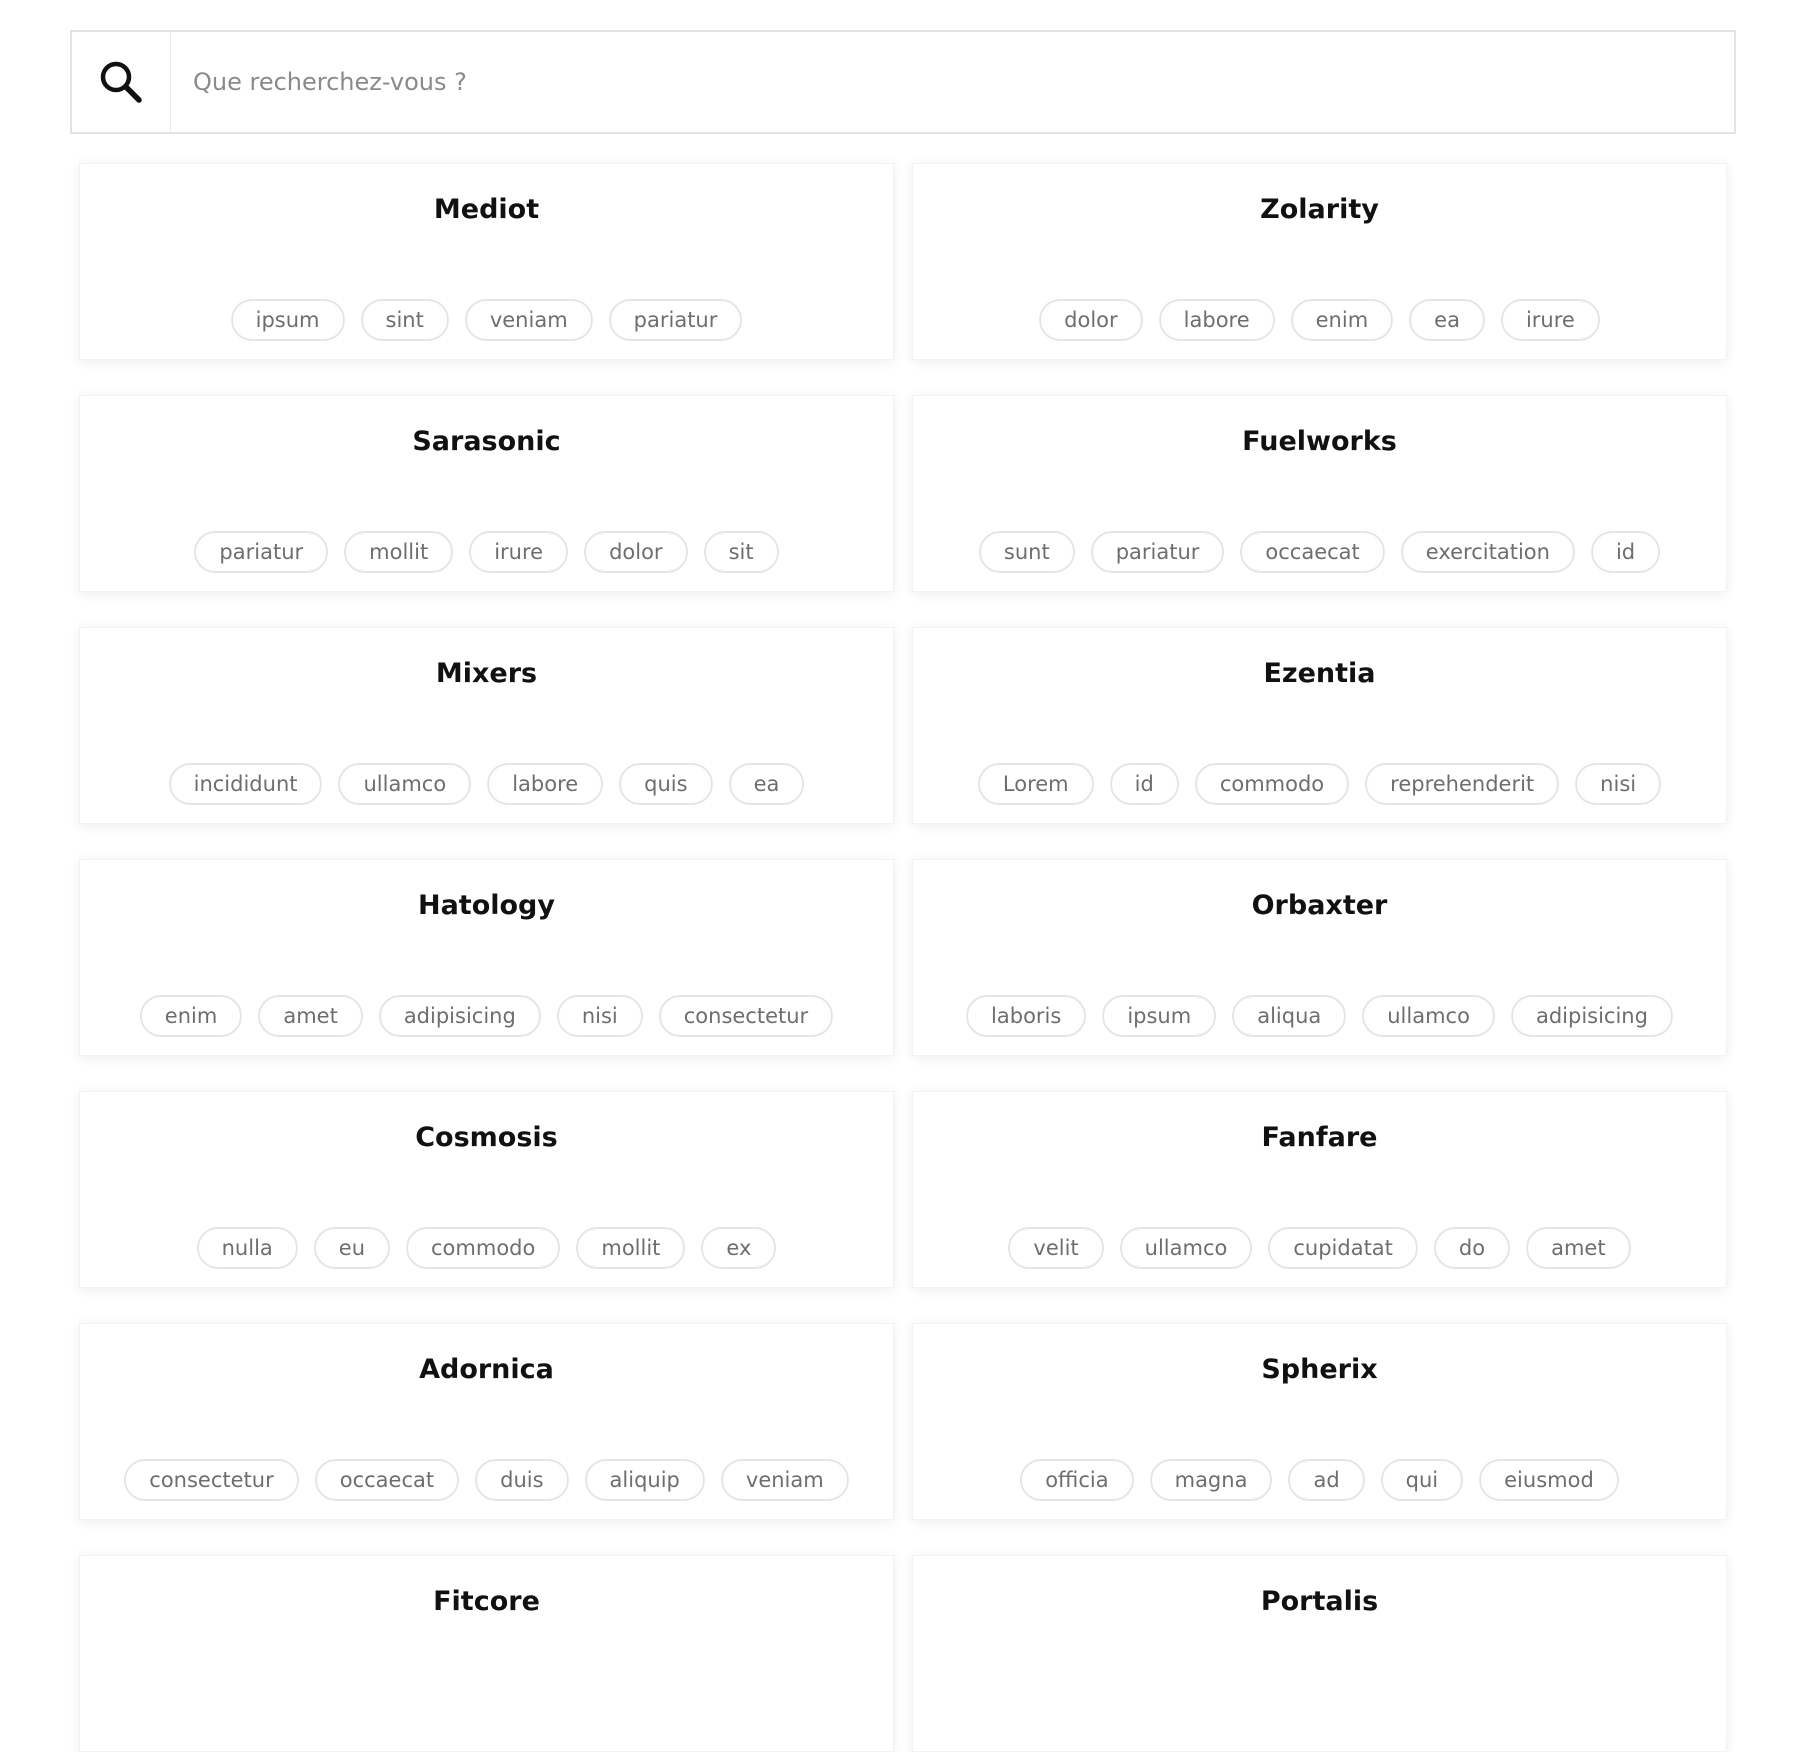  Describe the element at coordinates (1319, 1369) in the screenshot. I see `card-title: Spherix` at that location.